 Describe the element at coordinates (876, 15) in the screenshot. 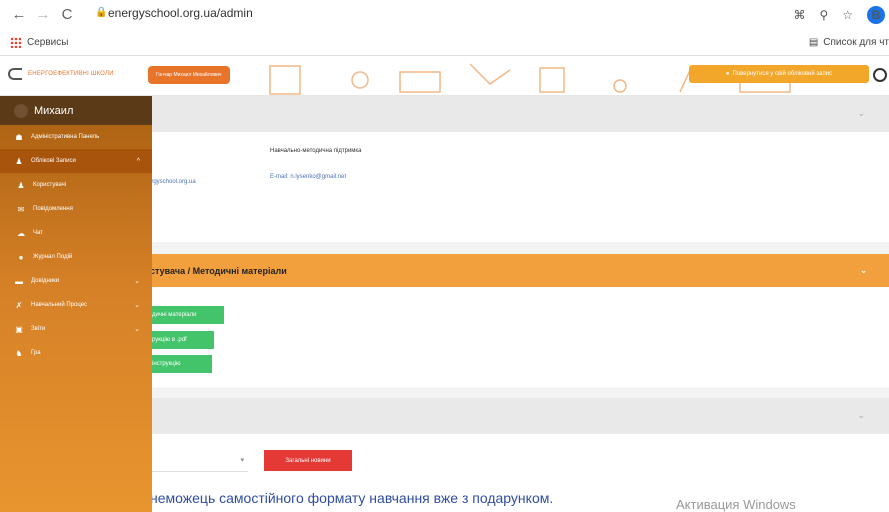

I see `profile-avatar: B` at that location.